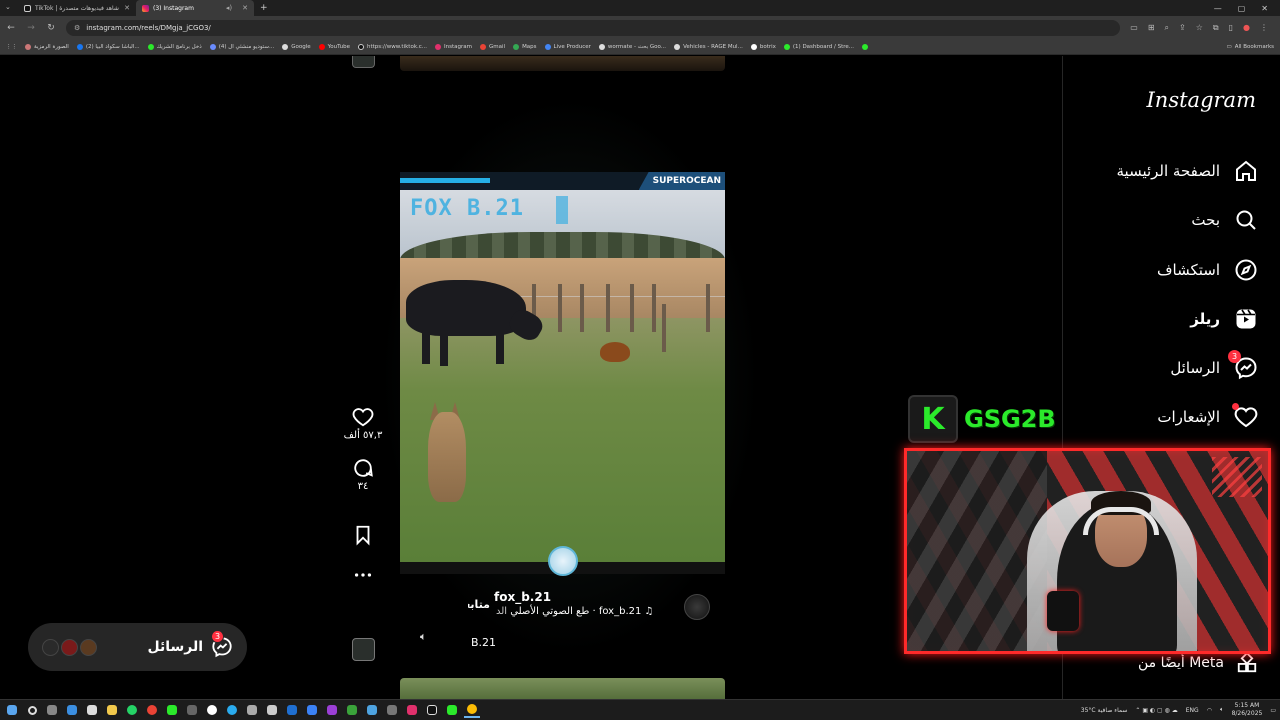 The image size is (1280, 720). I want to click on weather-widget: 35°C سماء صافية, so click(1104, 710).